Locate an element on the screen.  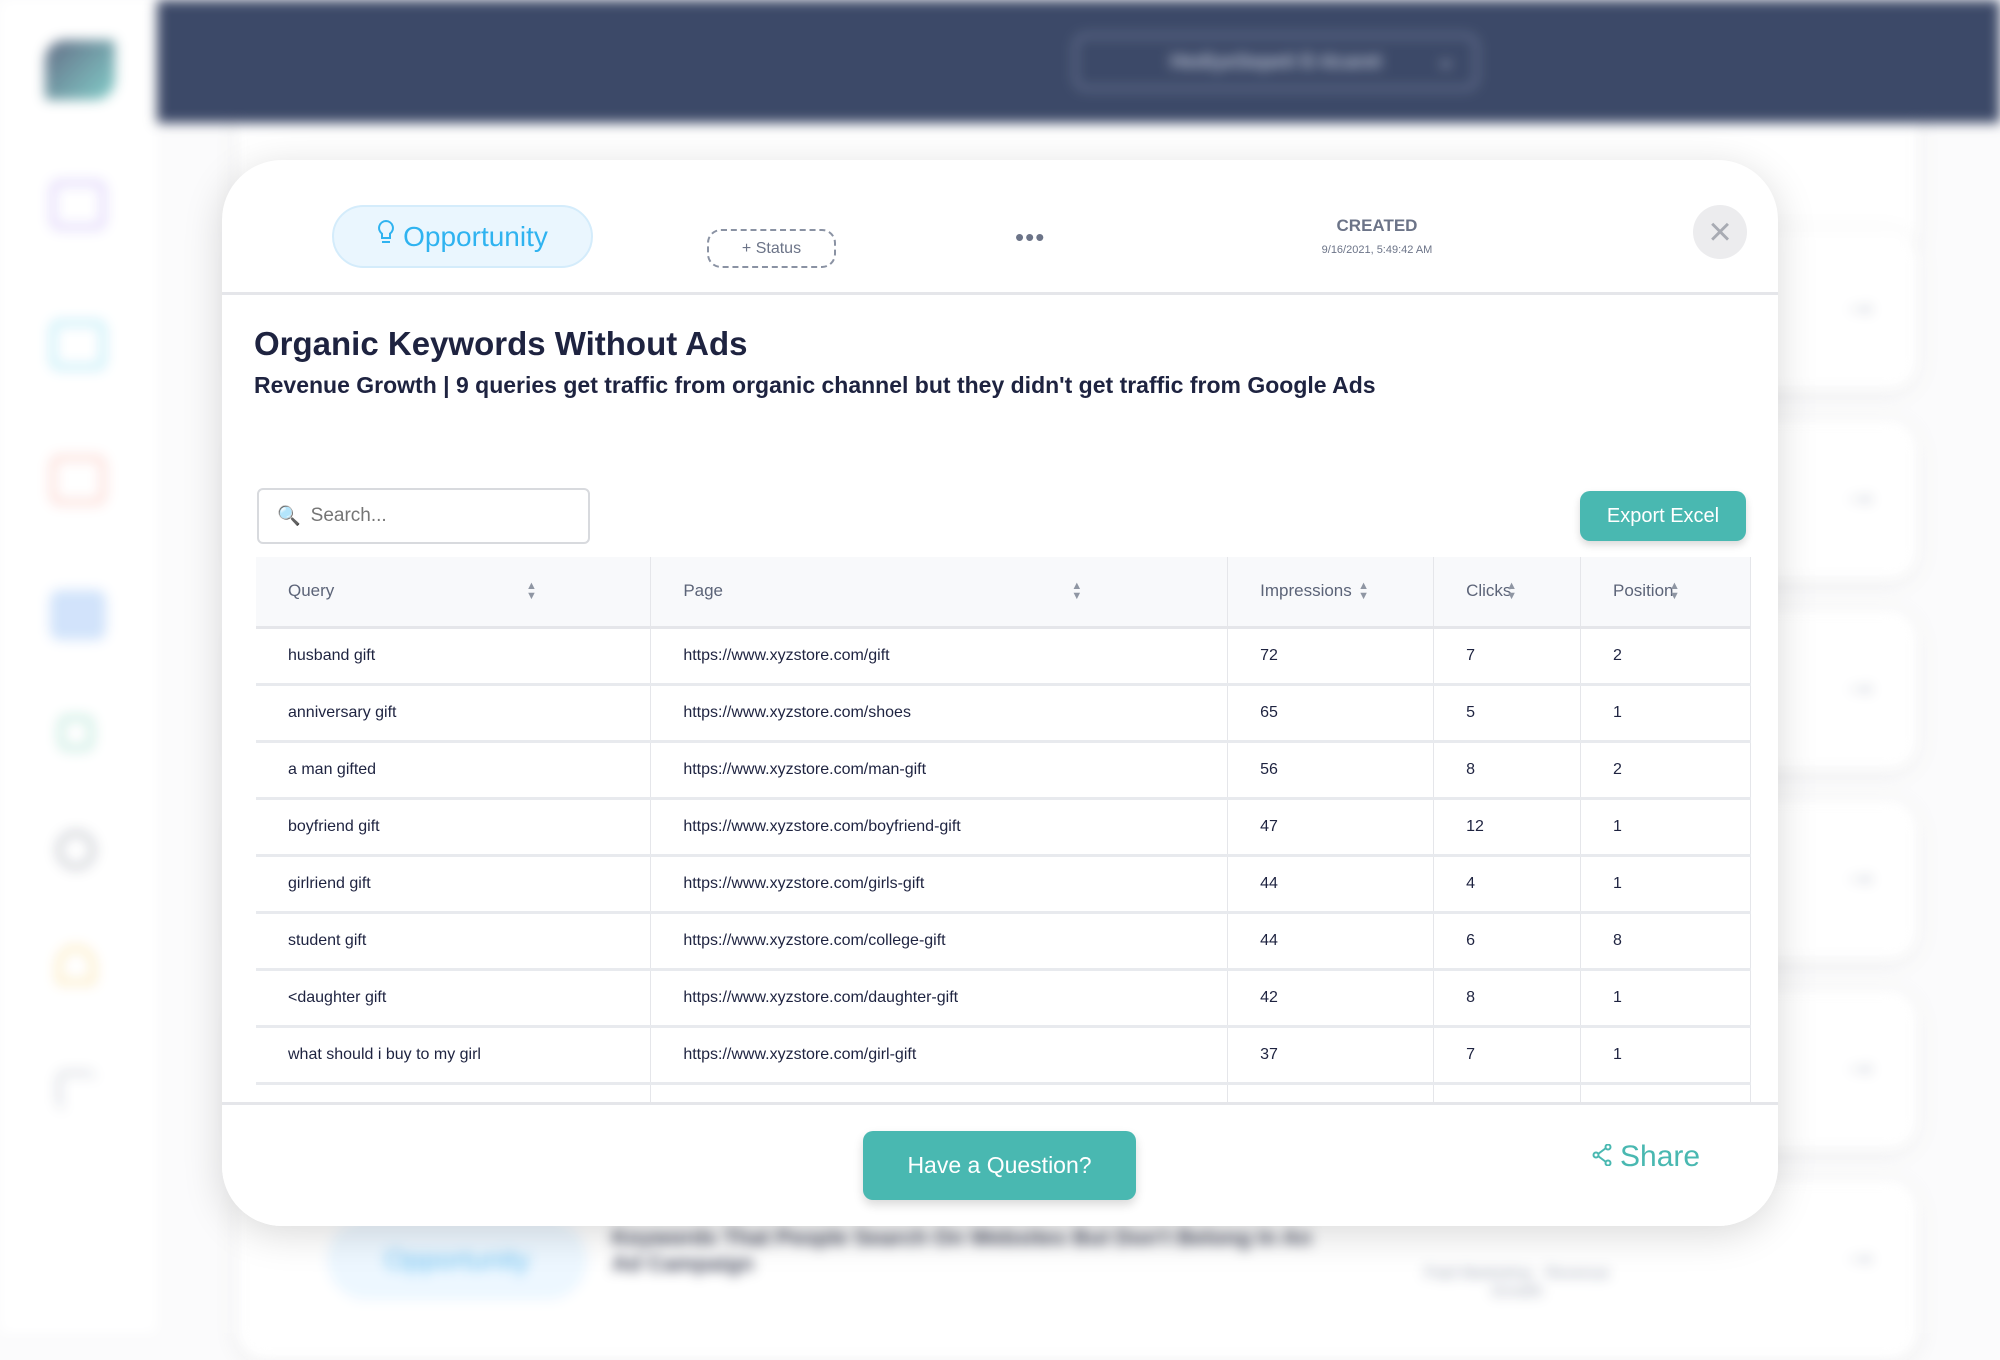
cell-clicks: 12 is located at coordinates (1507, 827).